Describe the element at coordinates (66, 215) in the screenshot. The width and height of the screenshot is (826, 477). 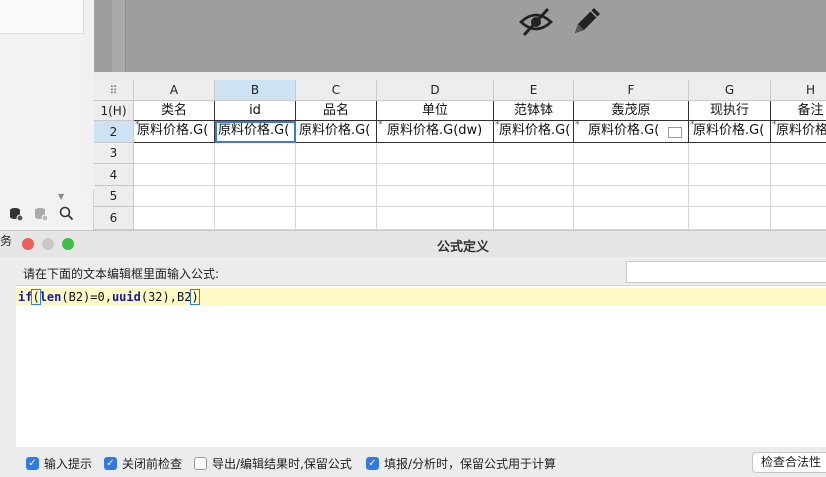
I see `search-icon` at that location.